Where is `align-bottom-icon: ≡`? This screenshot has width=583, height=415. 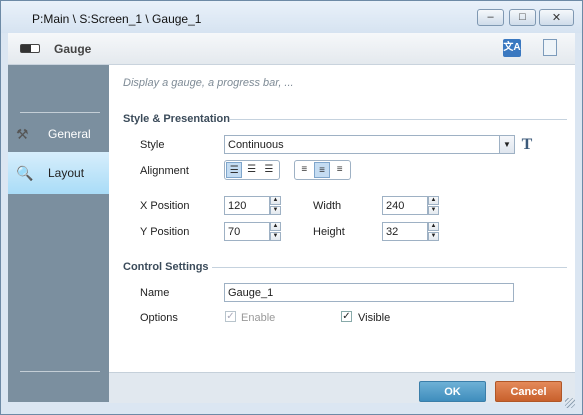 align-bottom-icon: ≡ is located at coordinates (339, 170).